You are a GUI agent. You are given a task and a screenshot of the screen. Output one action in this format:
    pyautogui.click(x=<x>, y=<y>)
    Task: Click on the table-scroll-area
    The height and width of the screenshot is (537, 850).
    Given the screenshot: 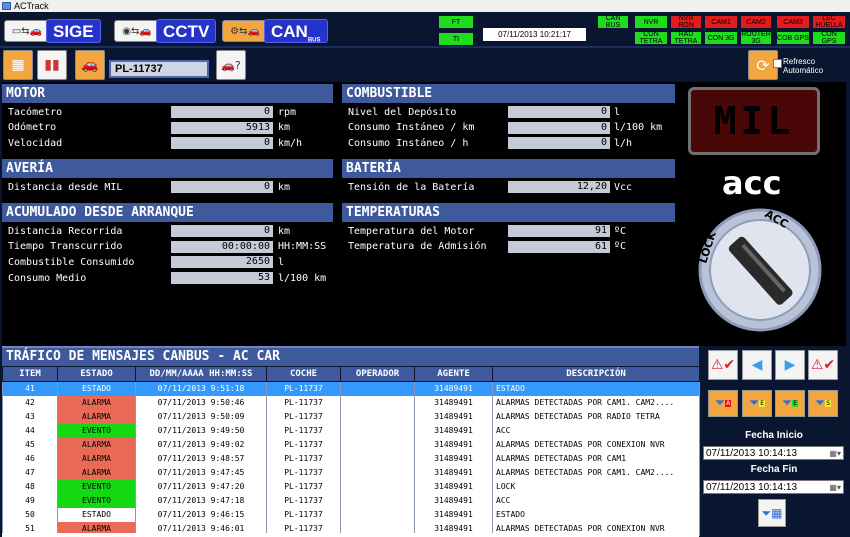 What is the action you would take?
    pyautogui.click(x=350, y=535)
    